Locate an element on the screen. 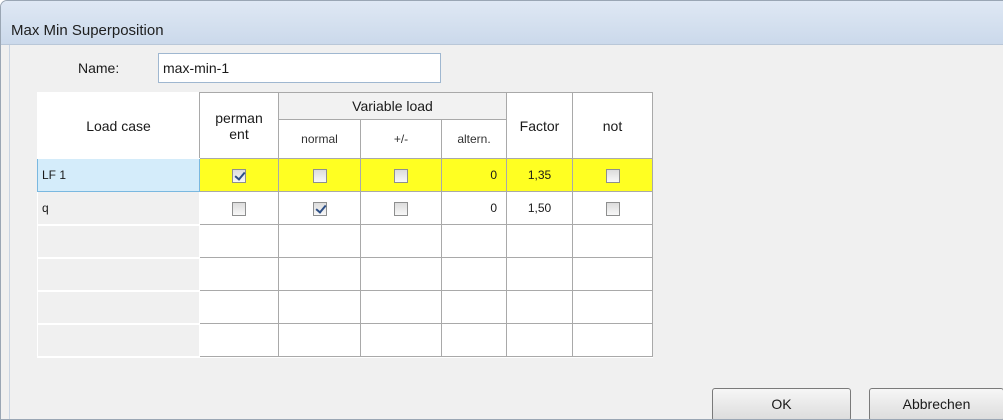 This screenshot has height=420, width=1003. cancel-button: Abbrechen is located at coordinates (936, 403).